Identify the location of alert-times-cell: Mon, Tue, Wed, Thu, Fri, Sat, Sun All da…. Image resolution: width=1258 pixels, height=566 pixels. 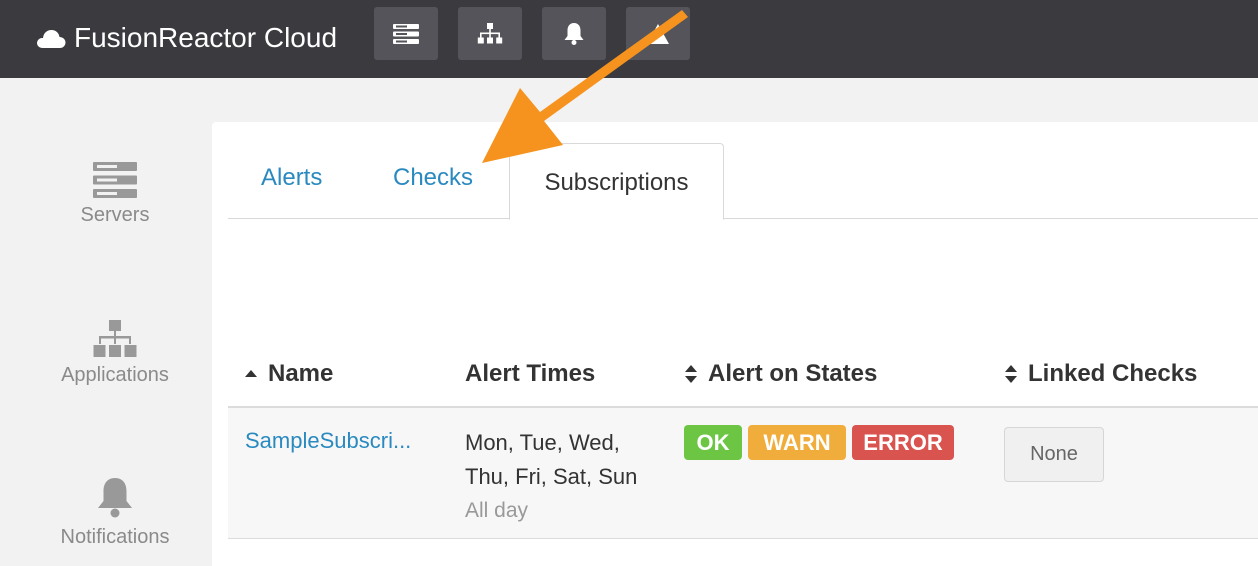
(551, 477).